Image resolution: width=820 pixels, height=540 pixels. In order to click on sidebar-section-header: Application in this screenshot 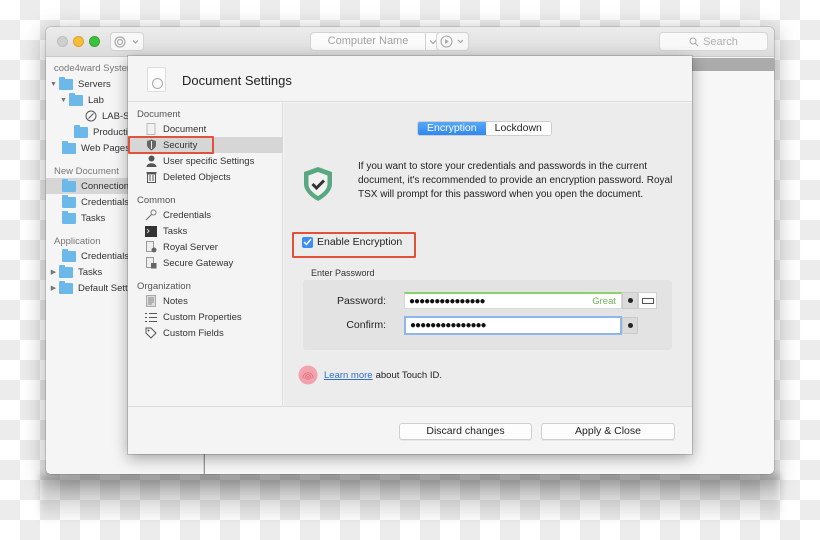, I will do `click(77, 241)`.